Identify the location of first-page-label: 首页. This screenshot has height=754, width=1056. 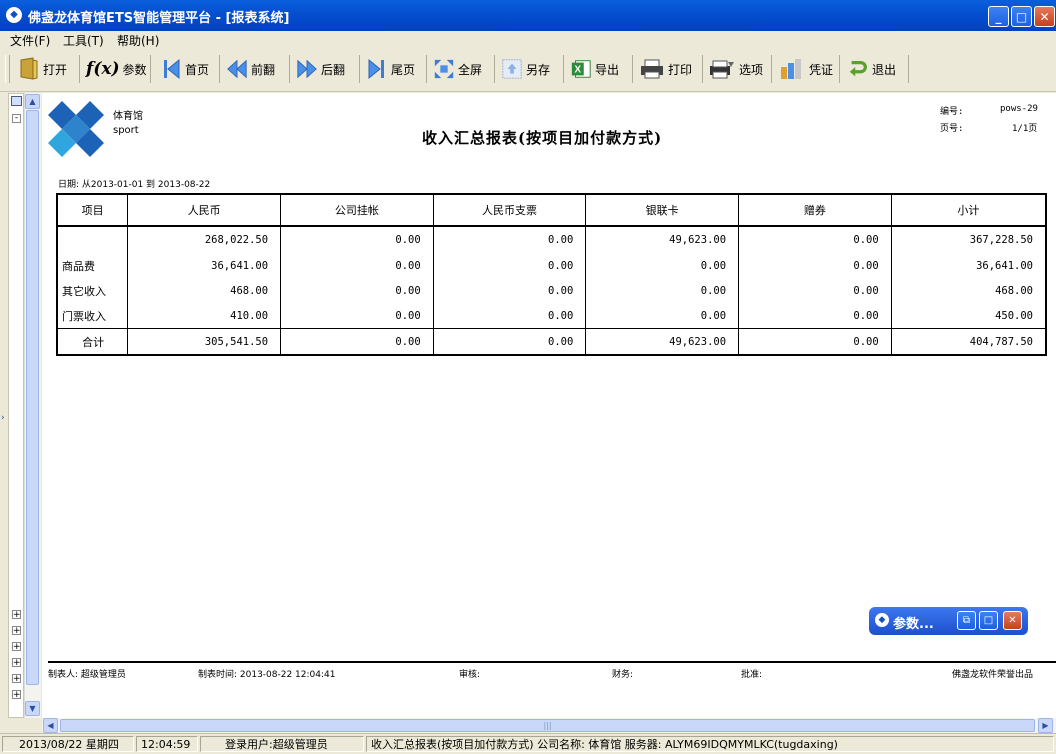
(197, 69).